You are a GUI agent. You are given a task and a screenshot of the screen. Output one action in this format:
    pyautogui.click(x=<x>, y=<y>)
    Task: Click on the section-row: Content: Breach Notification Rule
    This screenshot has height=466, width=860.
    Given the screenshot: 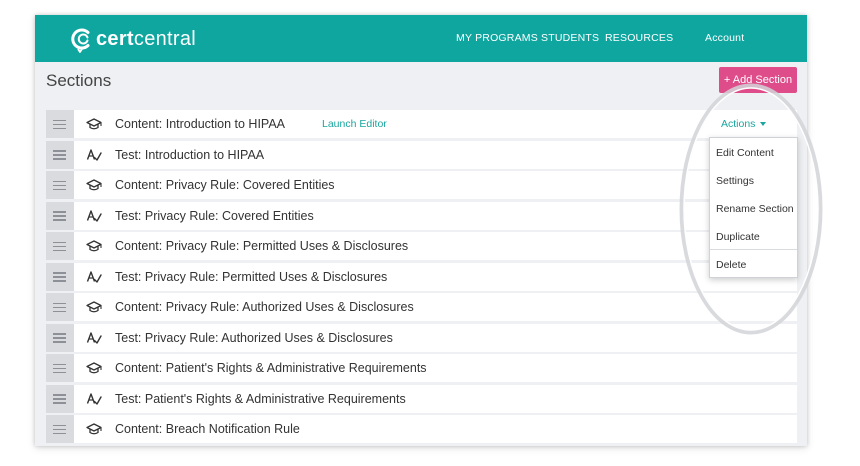 What is the action you would take?
    pyautogui.click(x=421, y=429)
    